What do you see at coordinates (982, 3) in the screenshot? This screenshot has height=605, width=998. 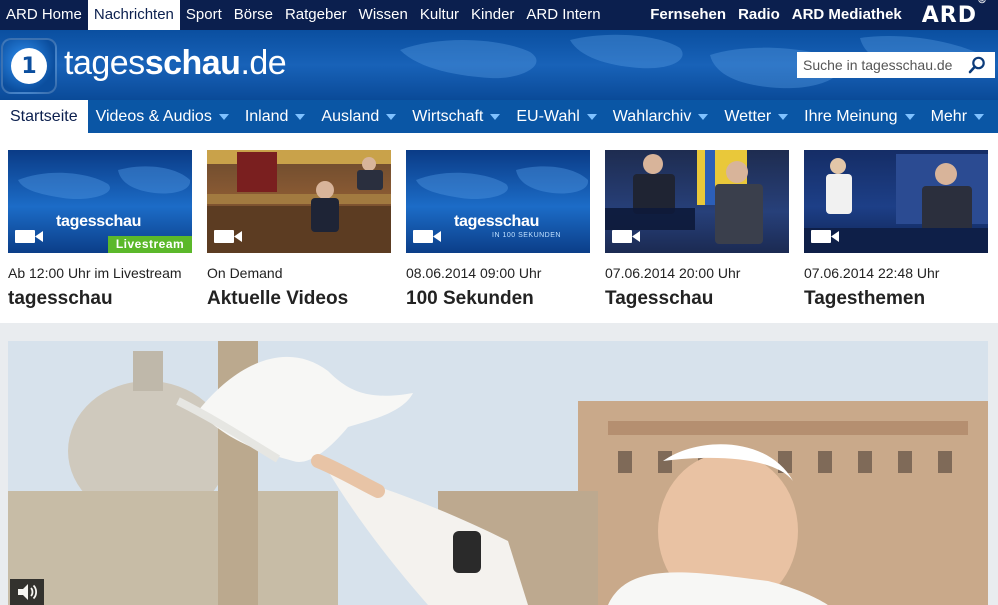 I see `ard-logo-sup: ®` at bounding box center [982, 3].